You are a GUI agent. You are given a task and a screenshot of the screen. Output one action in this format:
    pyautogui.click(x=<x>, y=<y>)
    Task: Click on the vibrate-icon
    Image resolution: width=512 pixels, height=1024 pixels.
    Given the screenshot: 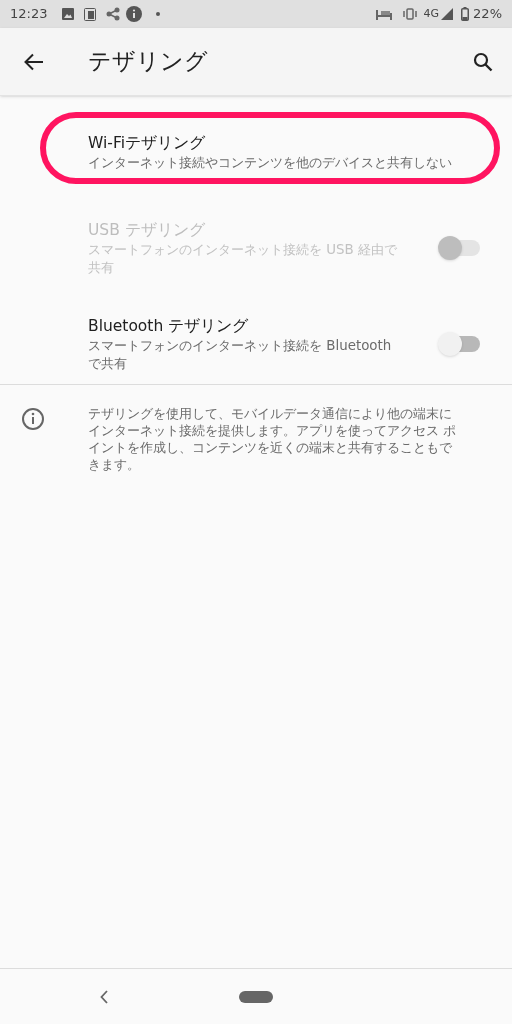 What is the action you would take?
    pyautogui.click(x=409, y=14)
    